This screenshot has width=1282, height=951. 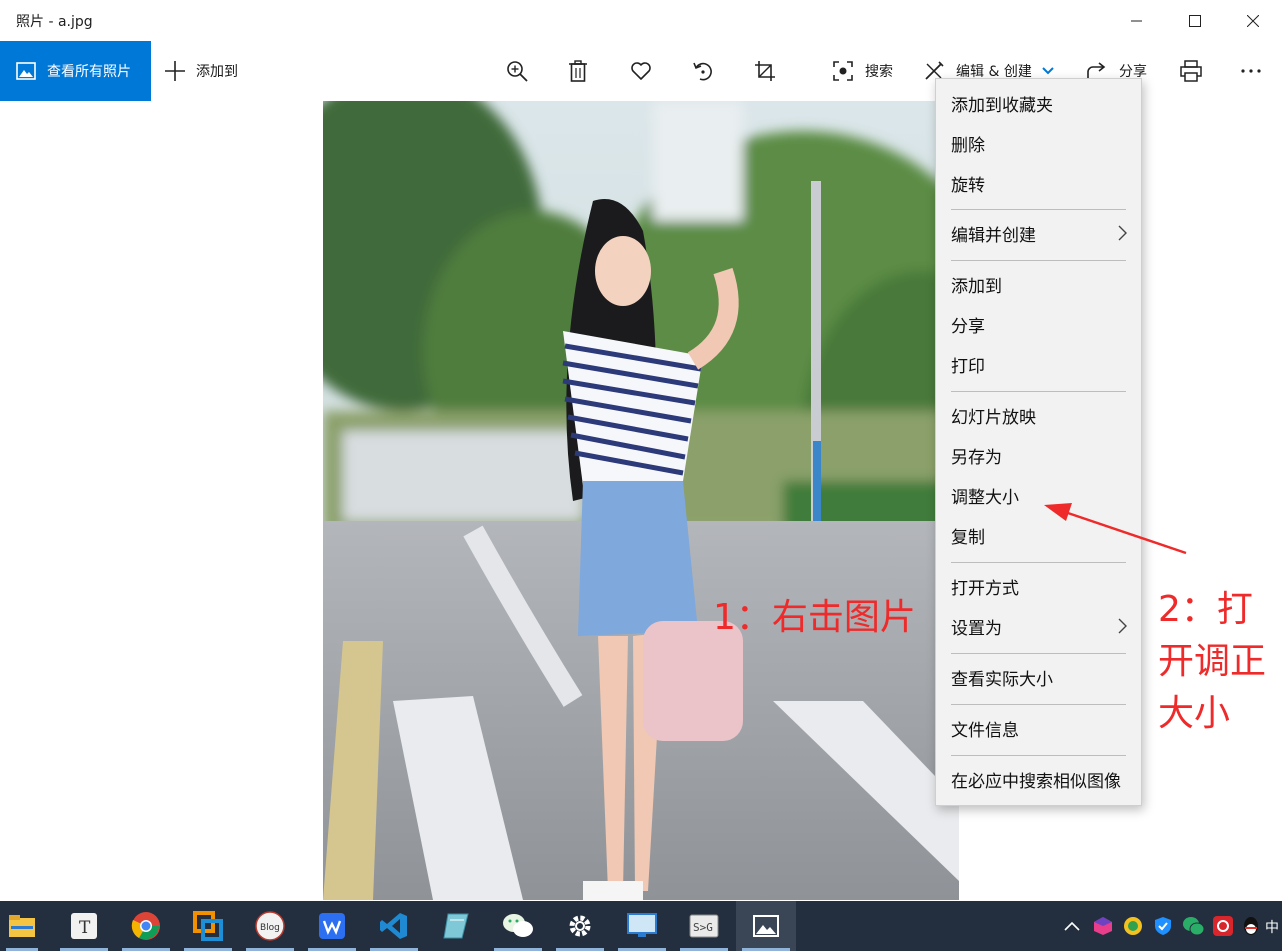 What do you see at coordinates (1038, 233) in the screenshot?
I see `menu-item-edit-and-create: 编辑并创建` at bounding box center [1038, 233].